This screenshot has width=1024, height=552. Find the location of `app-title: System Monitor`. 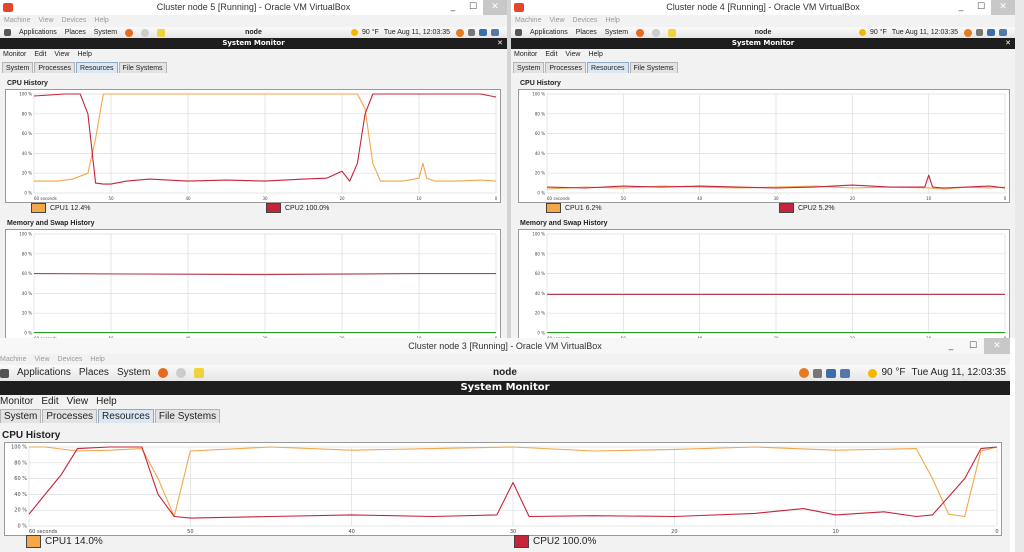

app-title: System Monitor is located at coordinates (763, 43).